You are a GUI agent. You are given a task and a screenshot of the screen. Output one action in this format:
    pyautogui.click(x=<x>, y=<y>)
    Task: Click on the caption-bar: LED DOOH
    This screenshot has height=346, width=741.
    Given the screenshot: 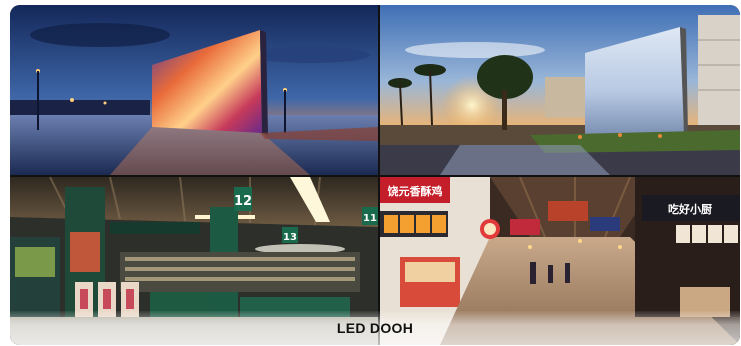 What is the action you would take?
    pyautogui.click(x=375, y=328)
    